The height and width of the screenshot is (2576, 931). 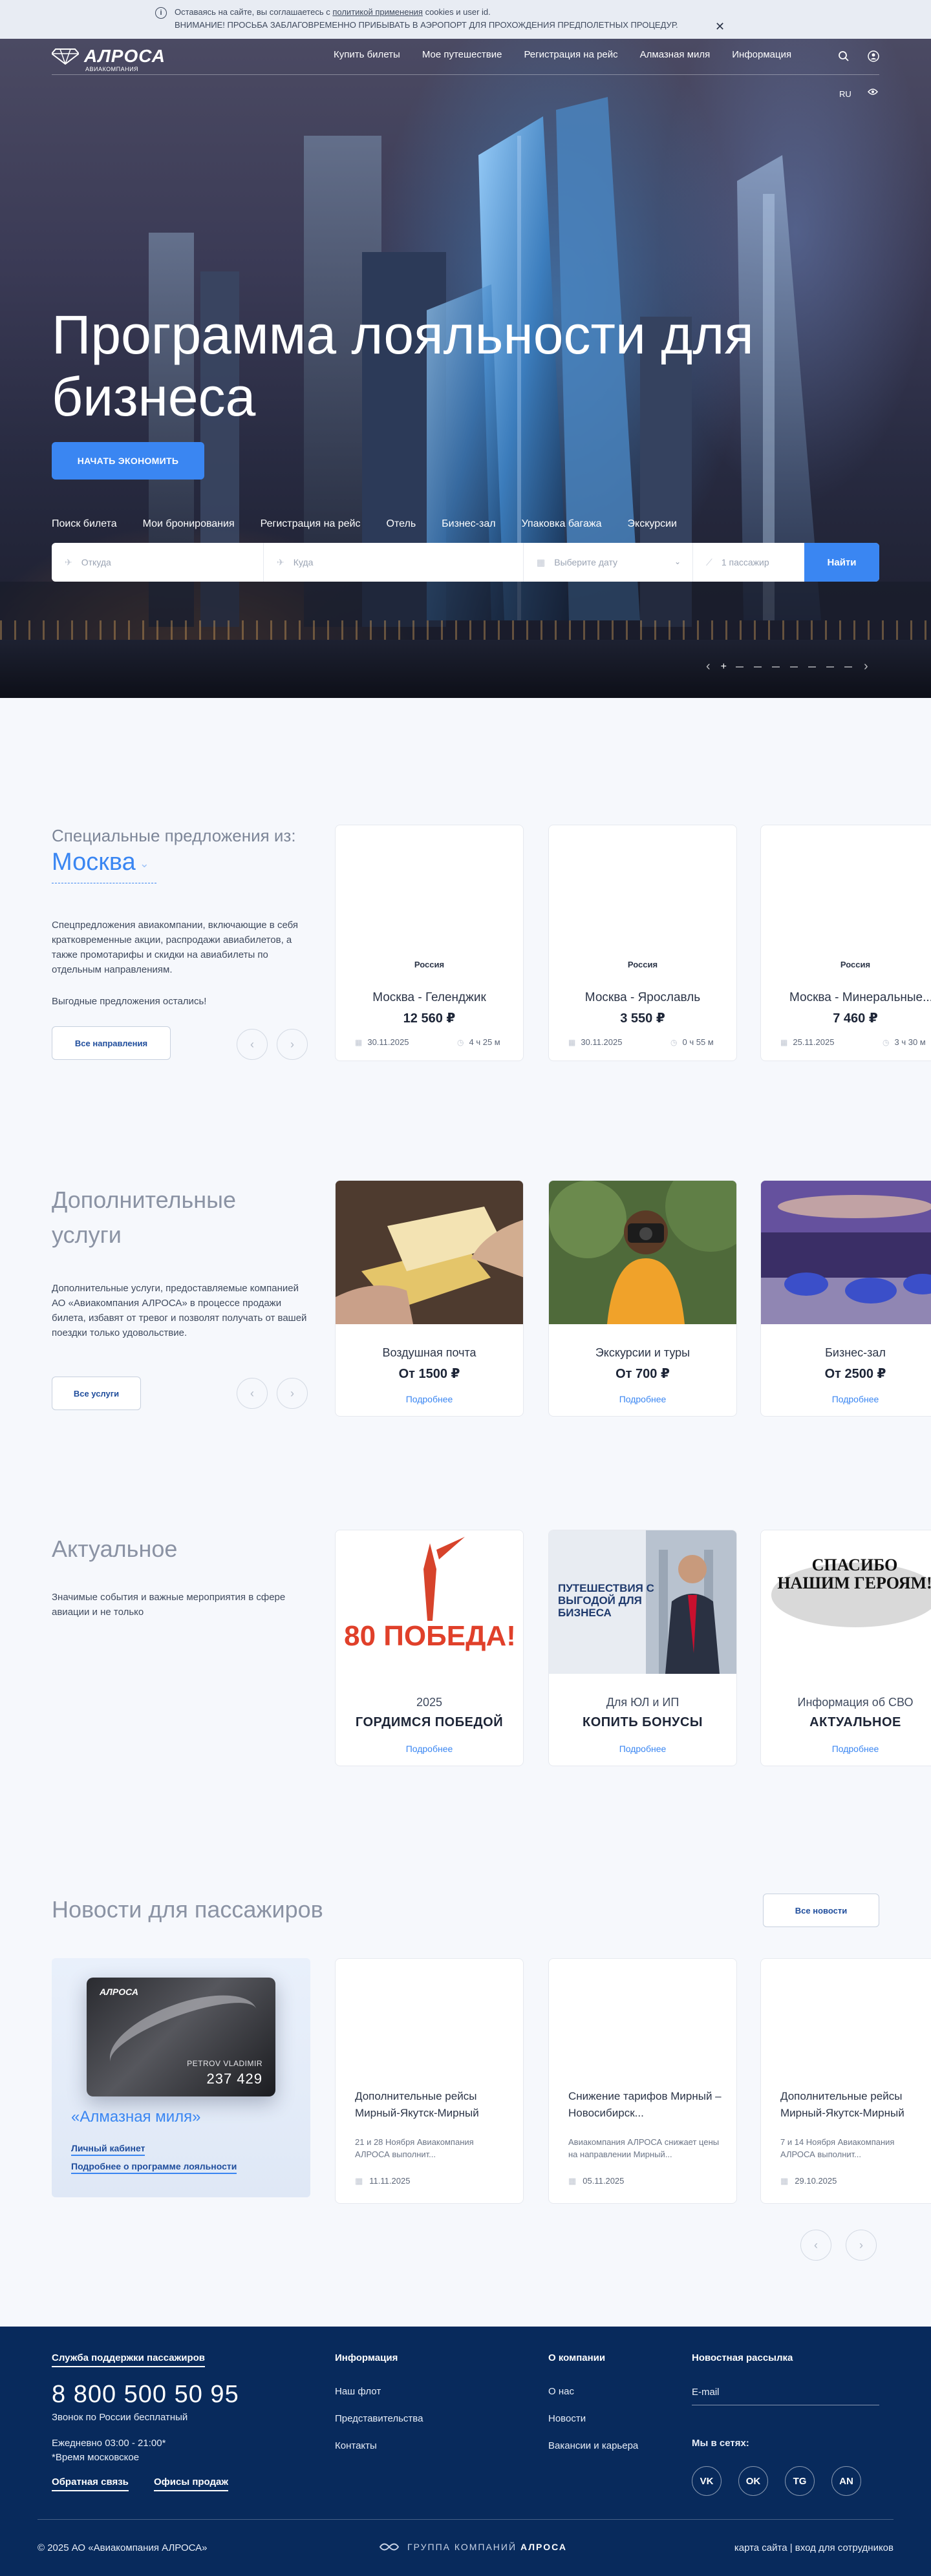 What do you see at coordinates (253, 1044) in the screenshot?
I see `offers-prev-button: ‹` at bounding box center [253, 1044].